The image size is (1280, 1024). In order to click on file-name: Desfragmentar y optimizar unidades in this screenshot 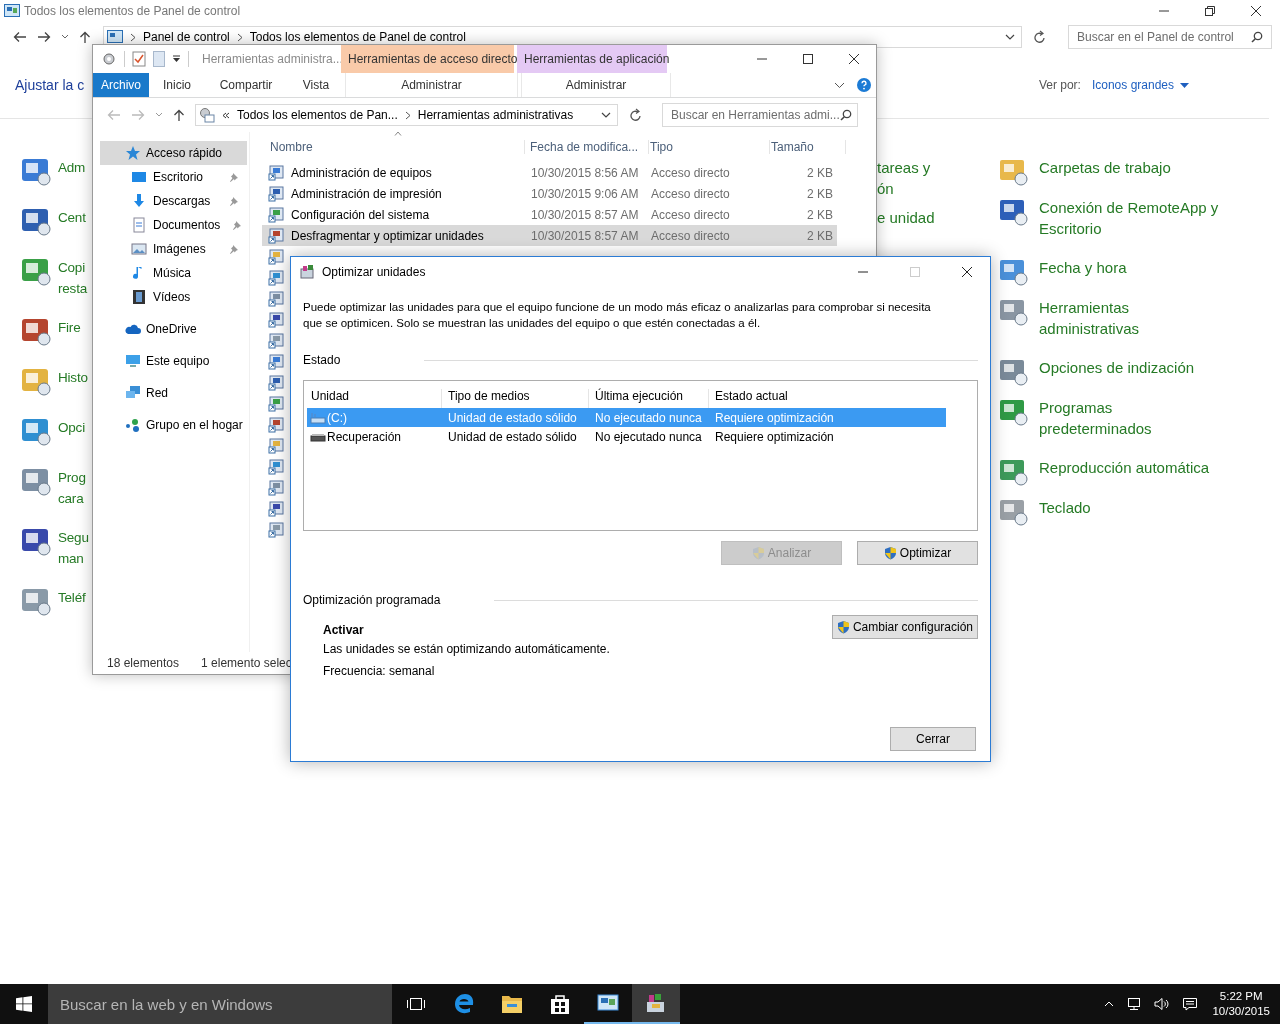, I will do `click(387, 235)`.